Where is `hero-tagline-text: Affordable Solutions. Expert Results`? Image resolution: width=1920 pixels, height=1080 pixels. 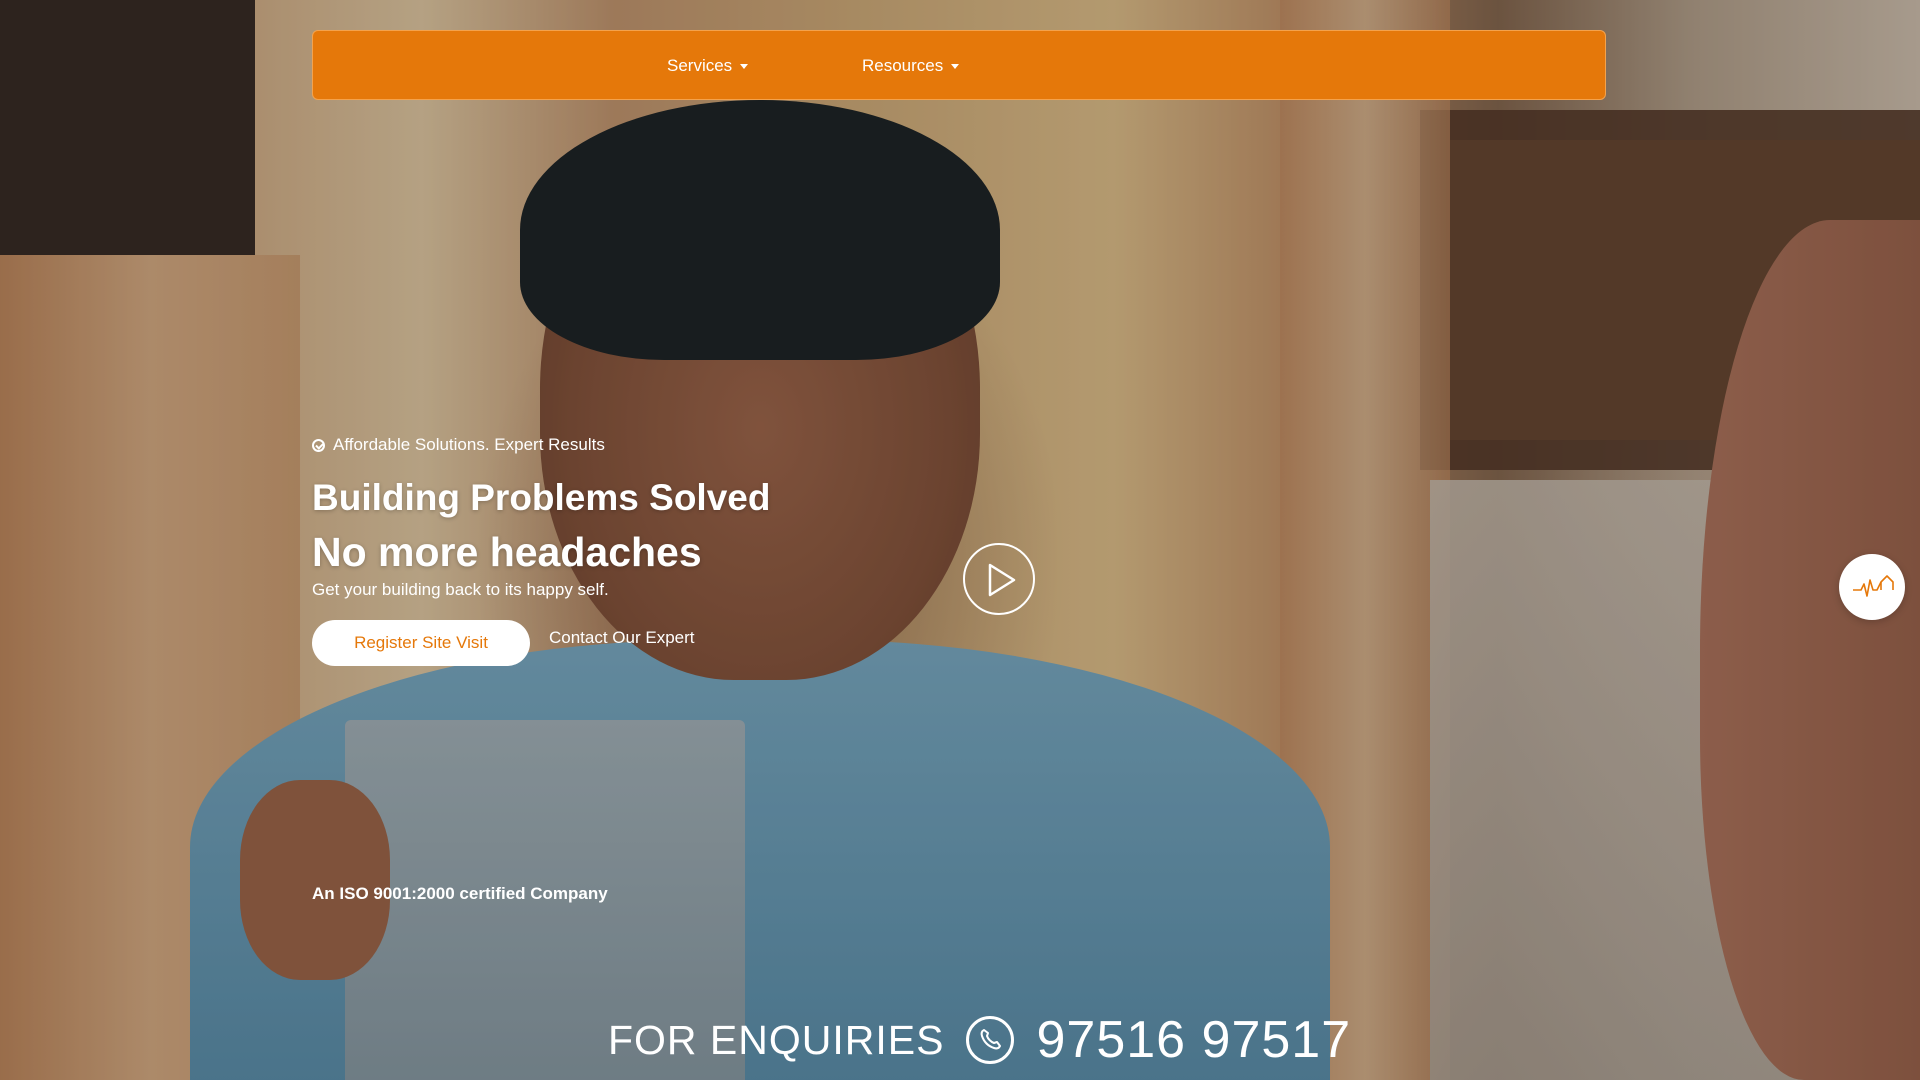 hero-tagline-text: Affordable Solutions. Expert Results is located at coordinates (469, 444).